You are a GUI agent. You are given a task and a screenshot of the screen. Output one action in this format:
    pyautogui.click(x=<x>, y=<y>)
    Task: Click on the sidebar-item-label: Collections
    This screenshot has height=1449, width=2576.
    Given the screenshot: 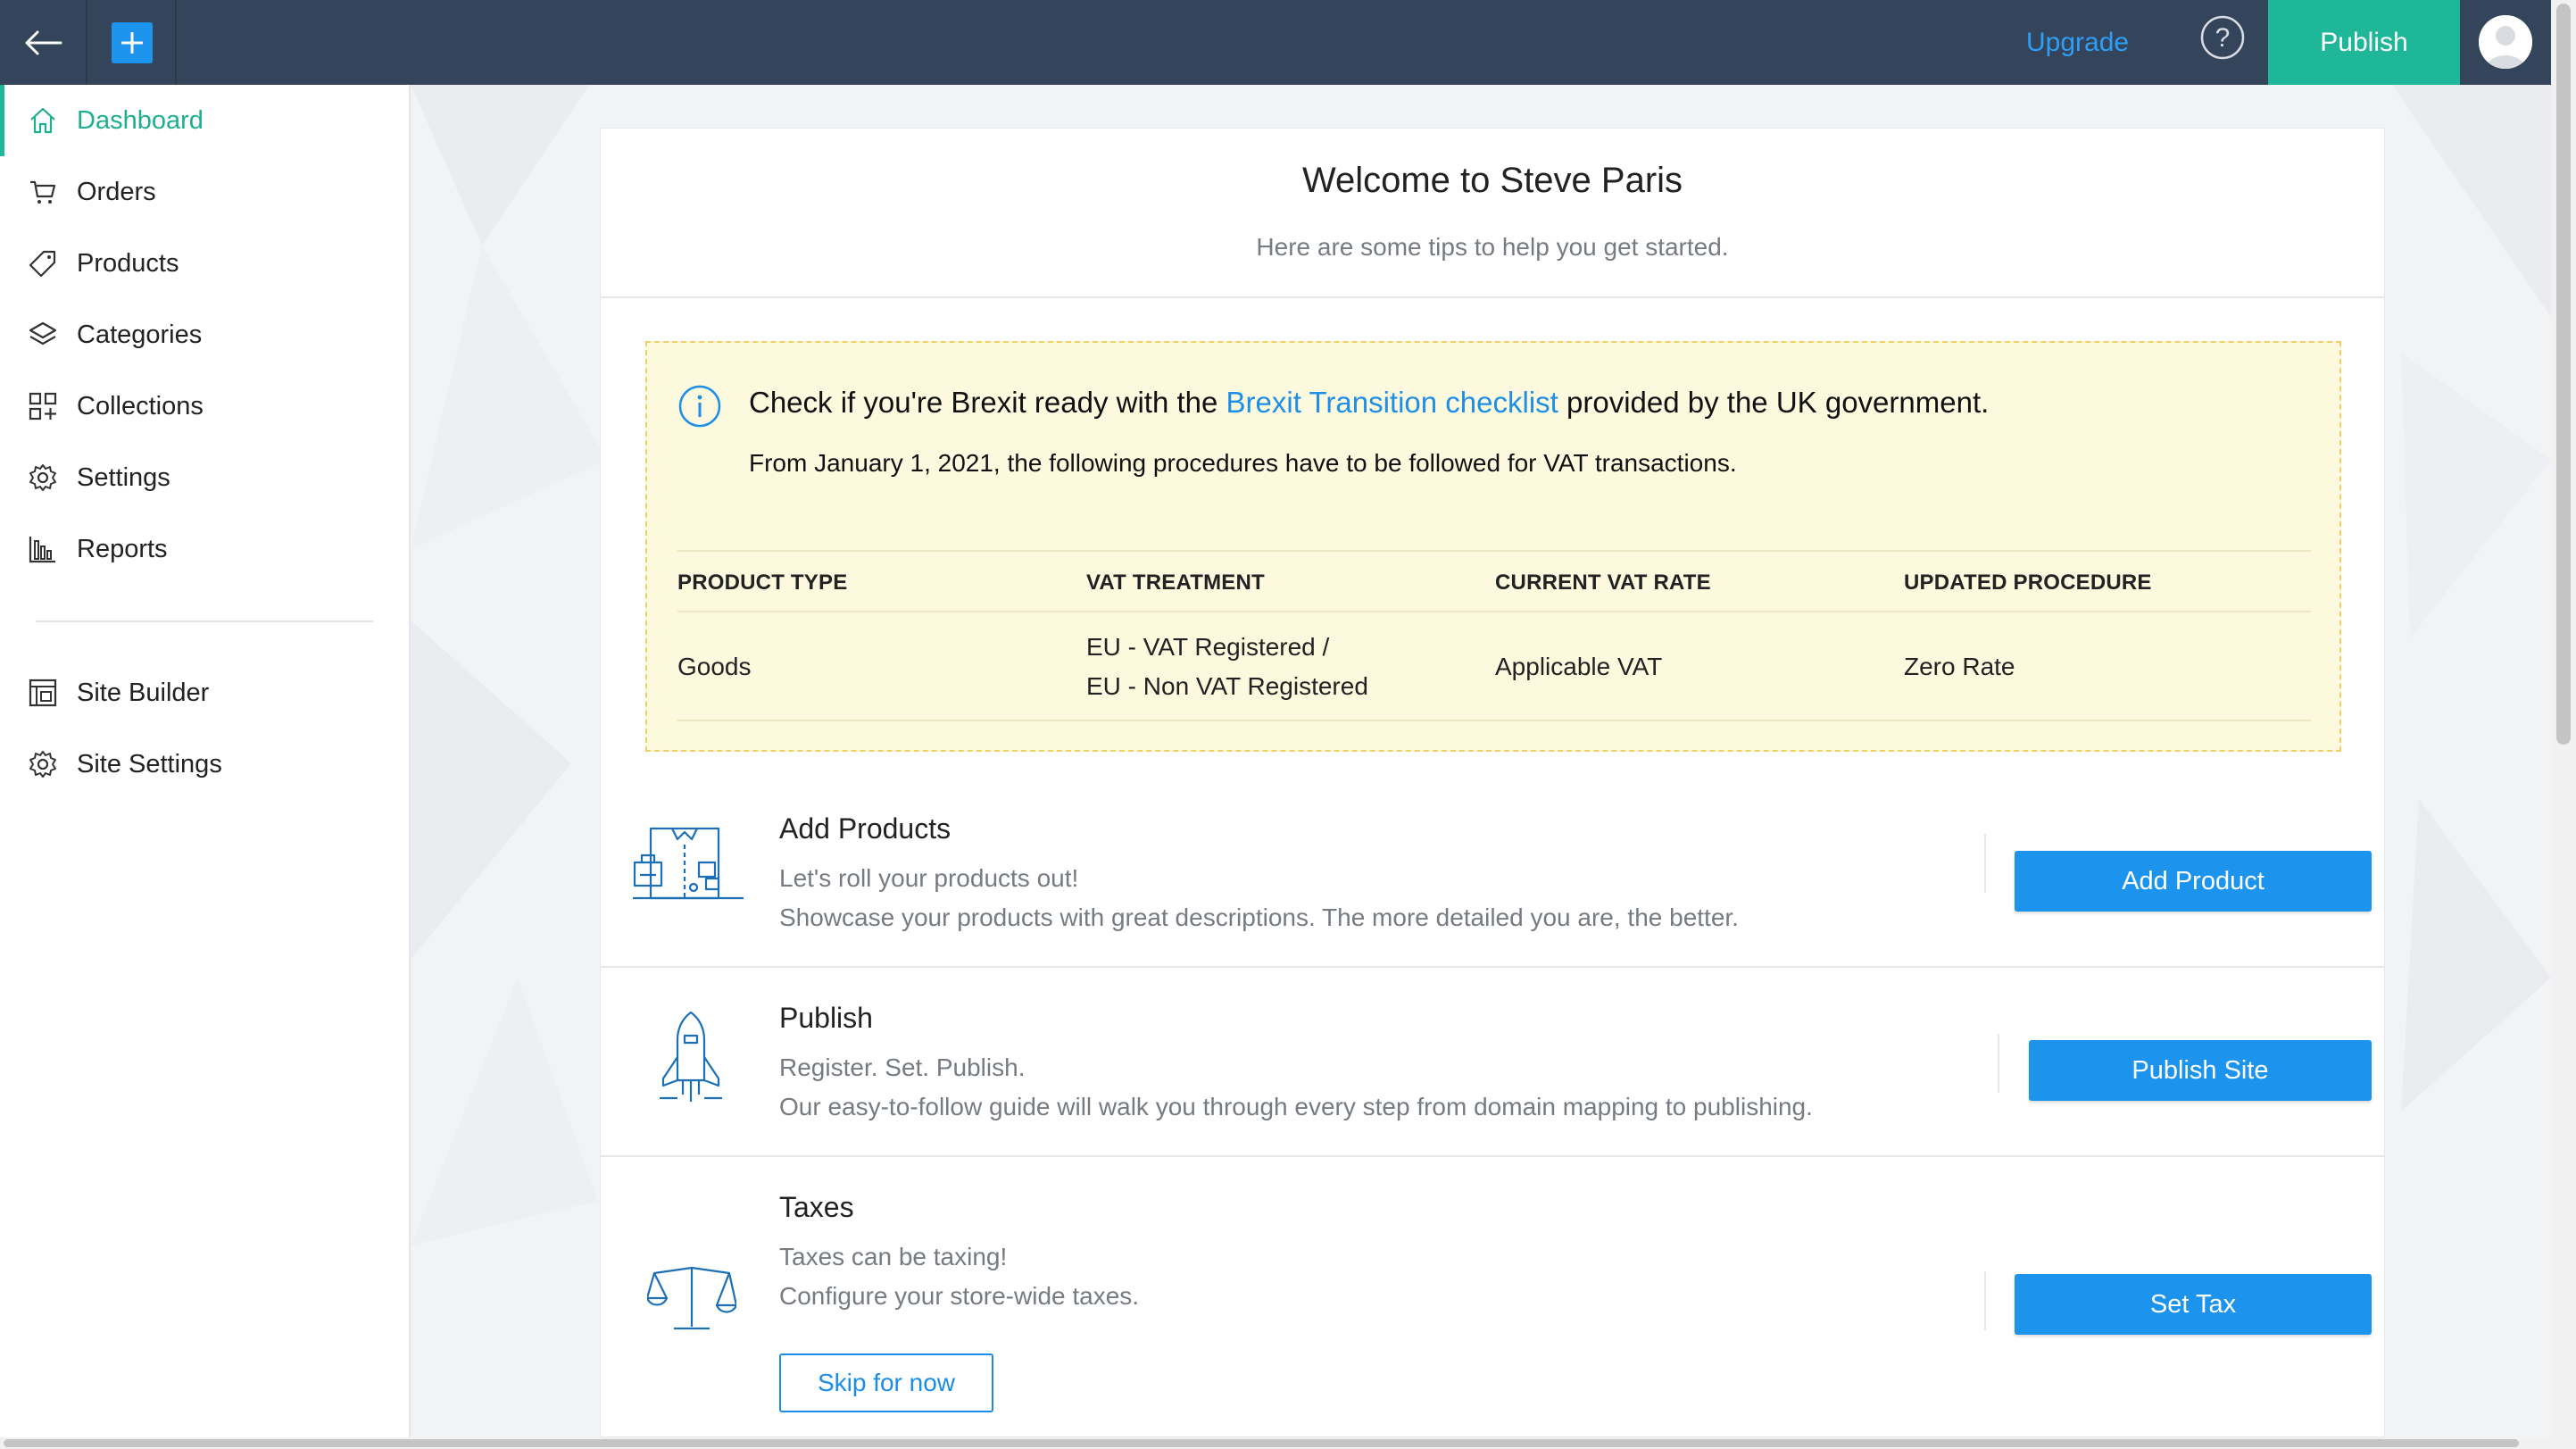 What is the action you would take?
    pyautogui.click(x=141, y=406)
    